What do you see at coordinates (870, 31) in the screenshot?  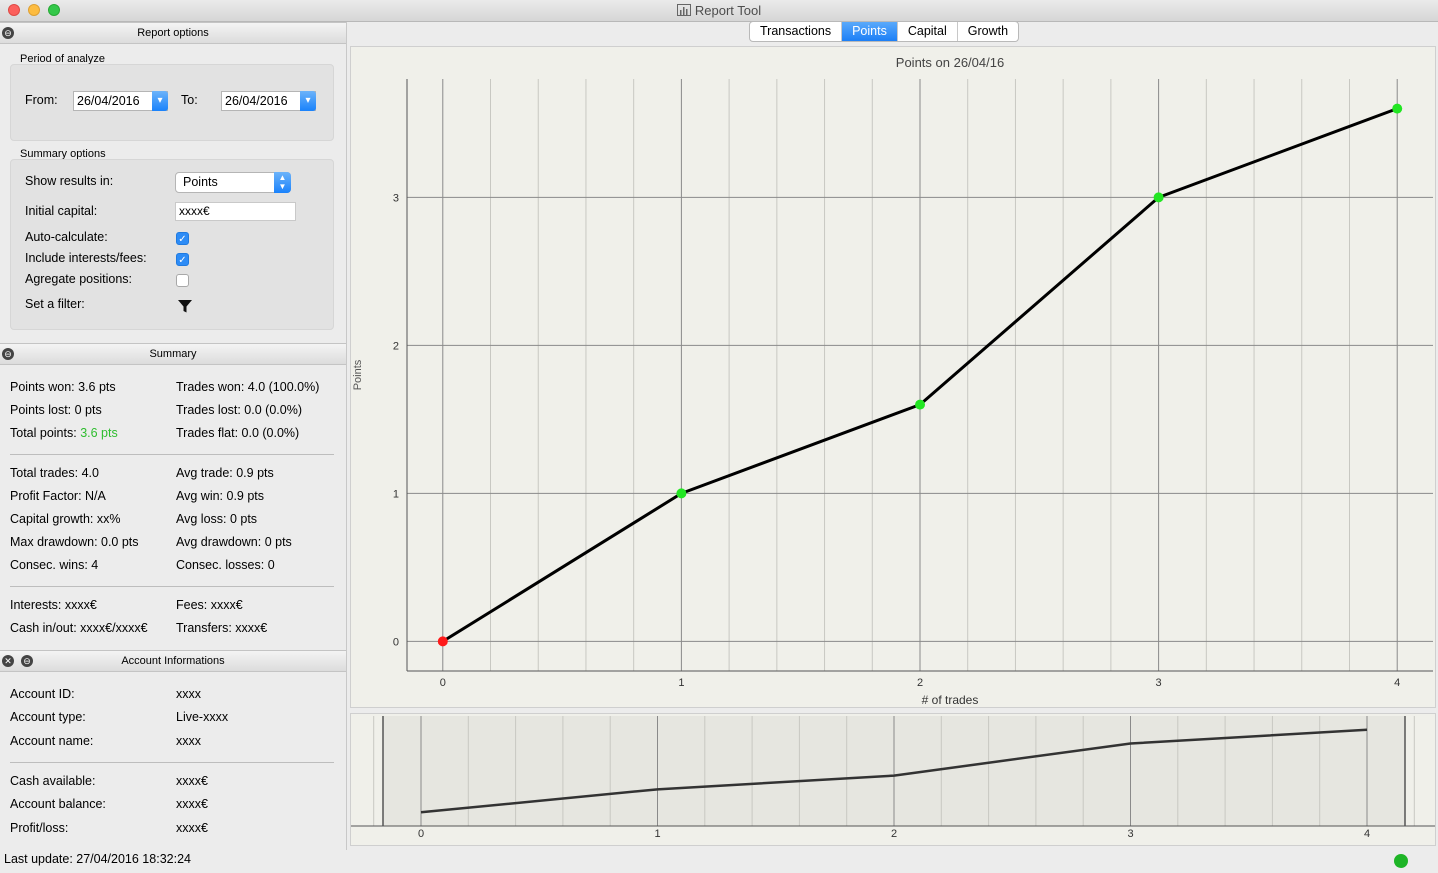 I see `tab-points: Points` at bounding box center [870, 31].